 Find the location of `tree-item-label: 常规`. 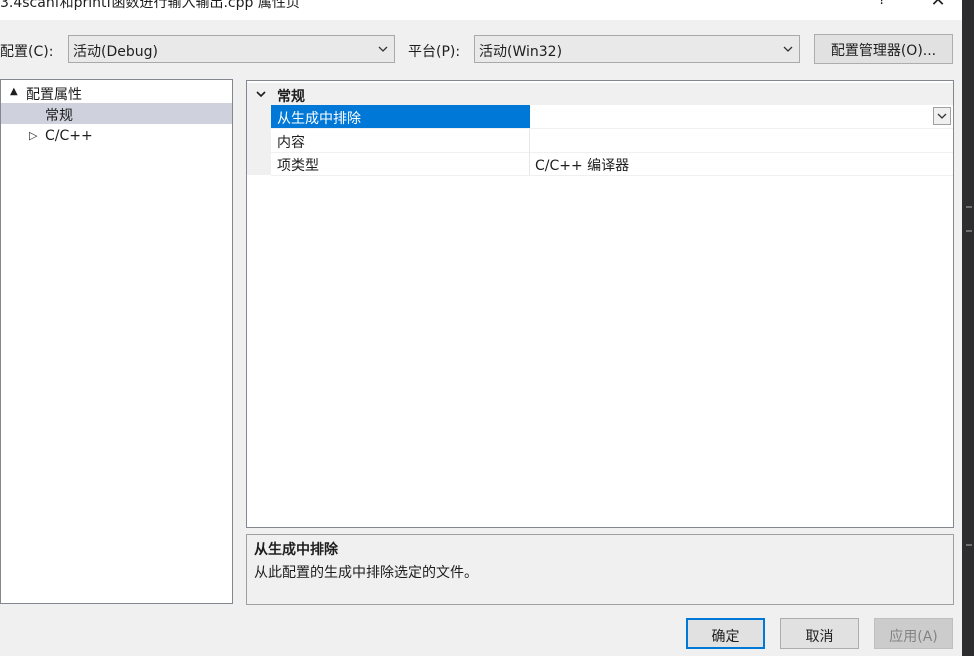

tree-item-label: 常规 is located at coordinates (59, 116).